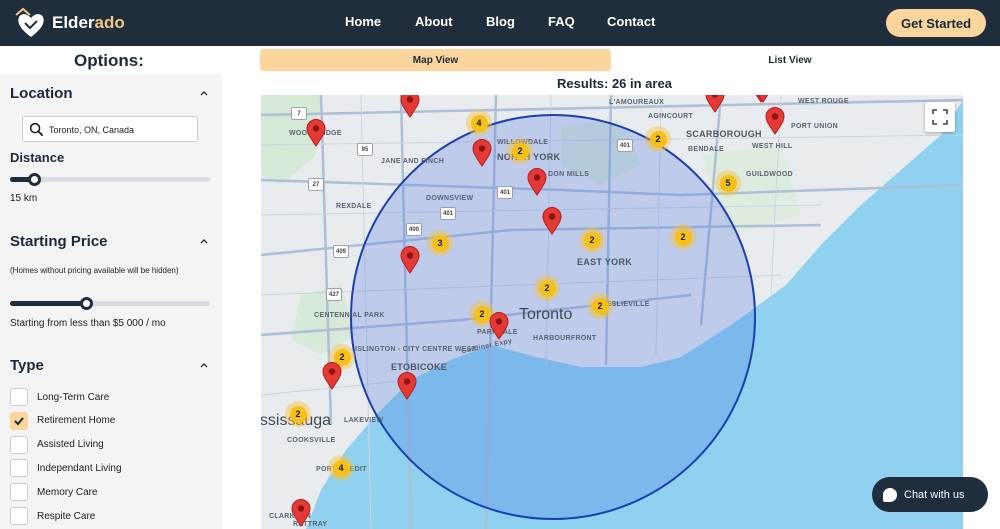 The height and width of the screenshot is (529, 1000). Describe the element at coordinates (70, 445) in the screenshot. I see `type-option-label: Assisted Living` at that location.